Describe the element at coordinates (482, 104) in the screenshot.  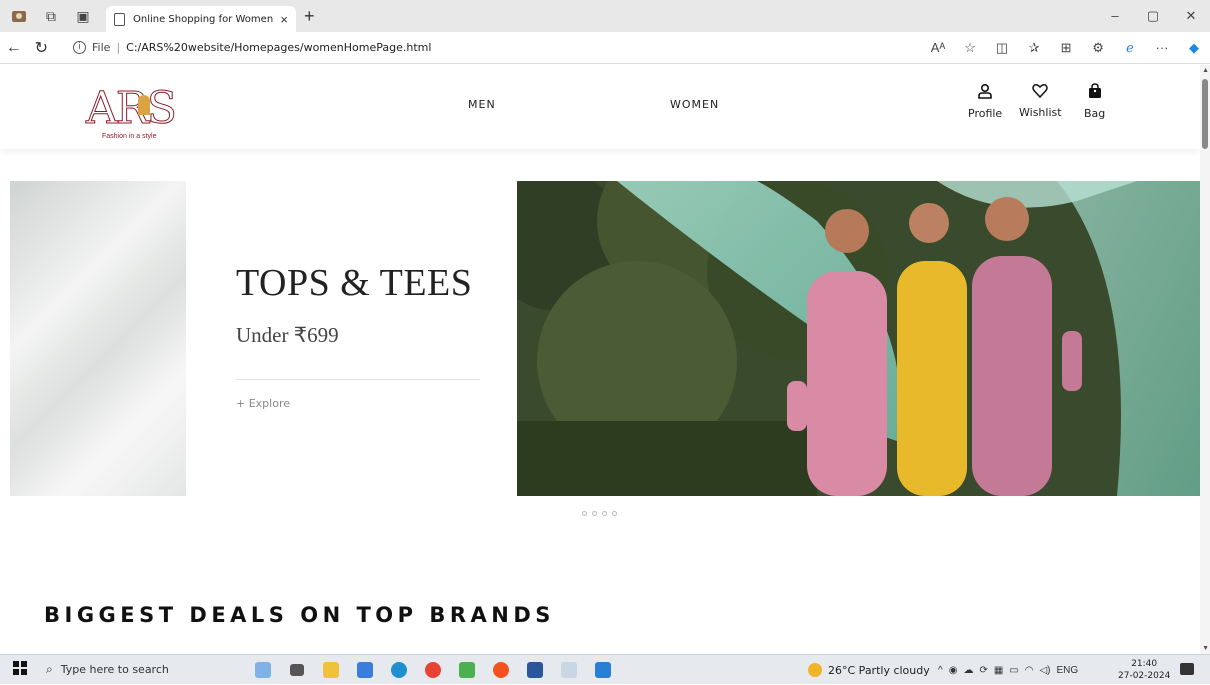
I see `nav-men: MEN` at that location.